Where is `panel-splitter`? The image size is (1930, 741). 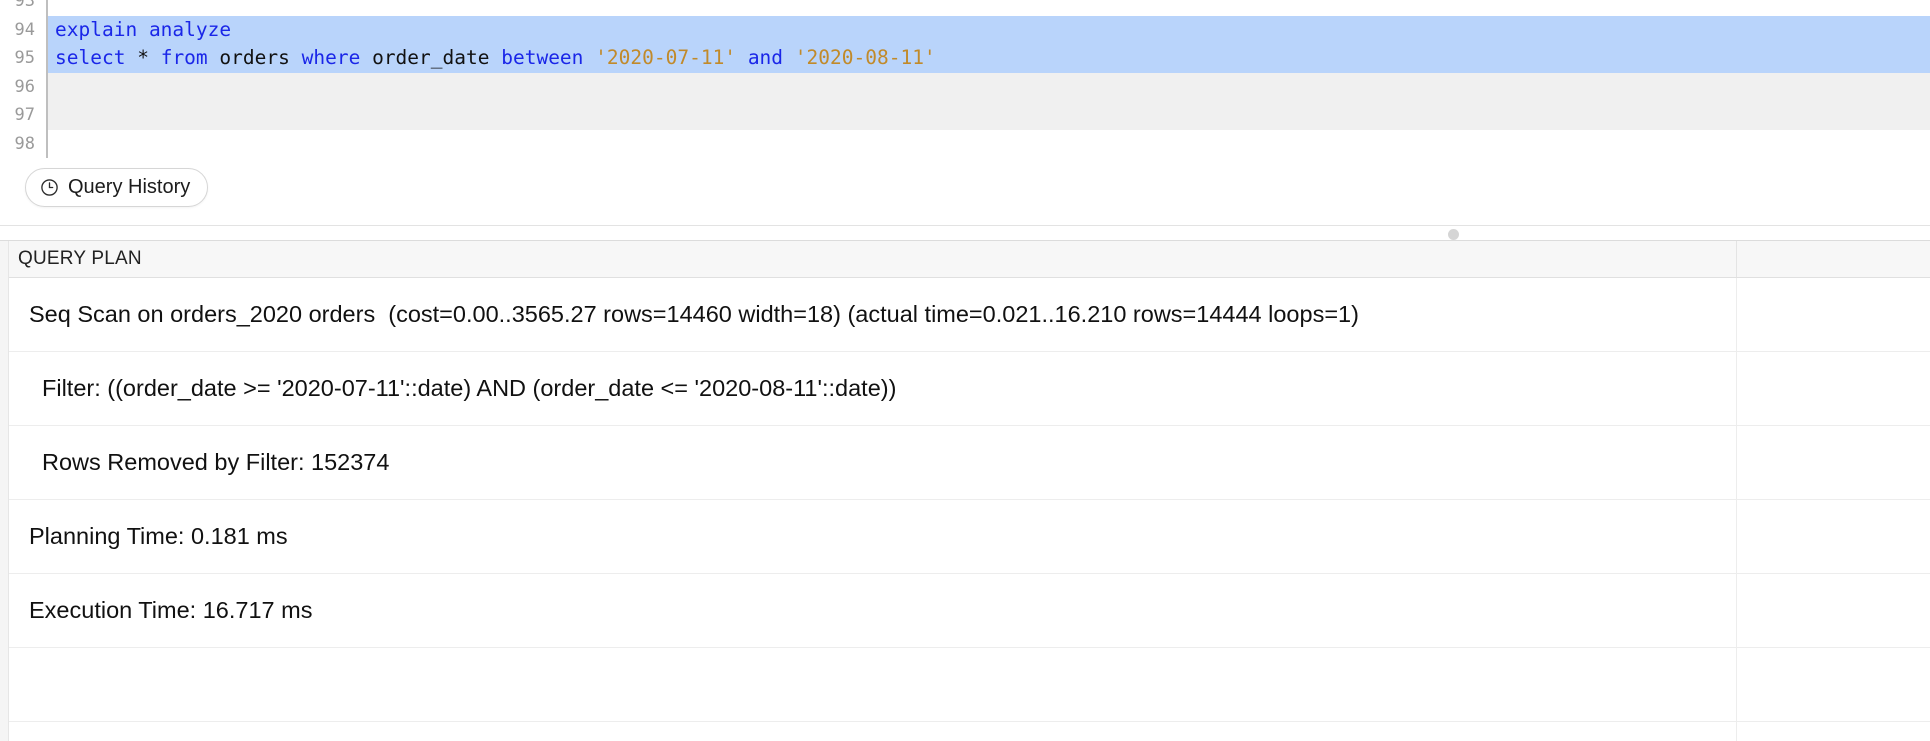
panel-splitter is located at coordinates (965, 233).